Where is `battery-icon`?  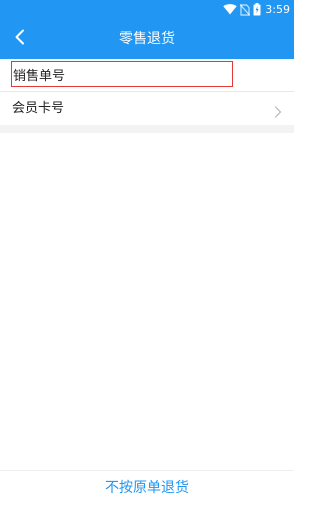
battery-icon is located at coordinates (257, 9).